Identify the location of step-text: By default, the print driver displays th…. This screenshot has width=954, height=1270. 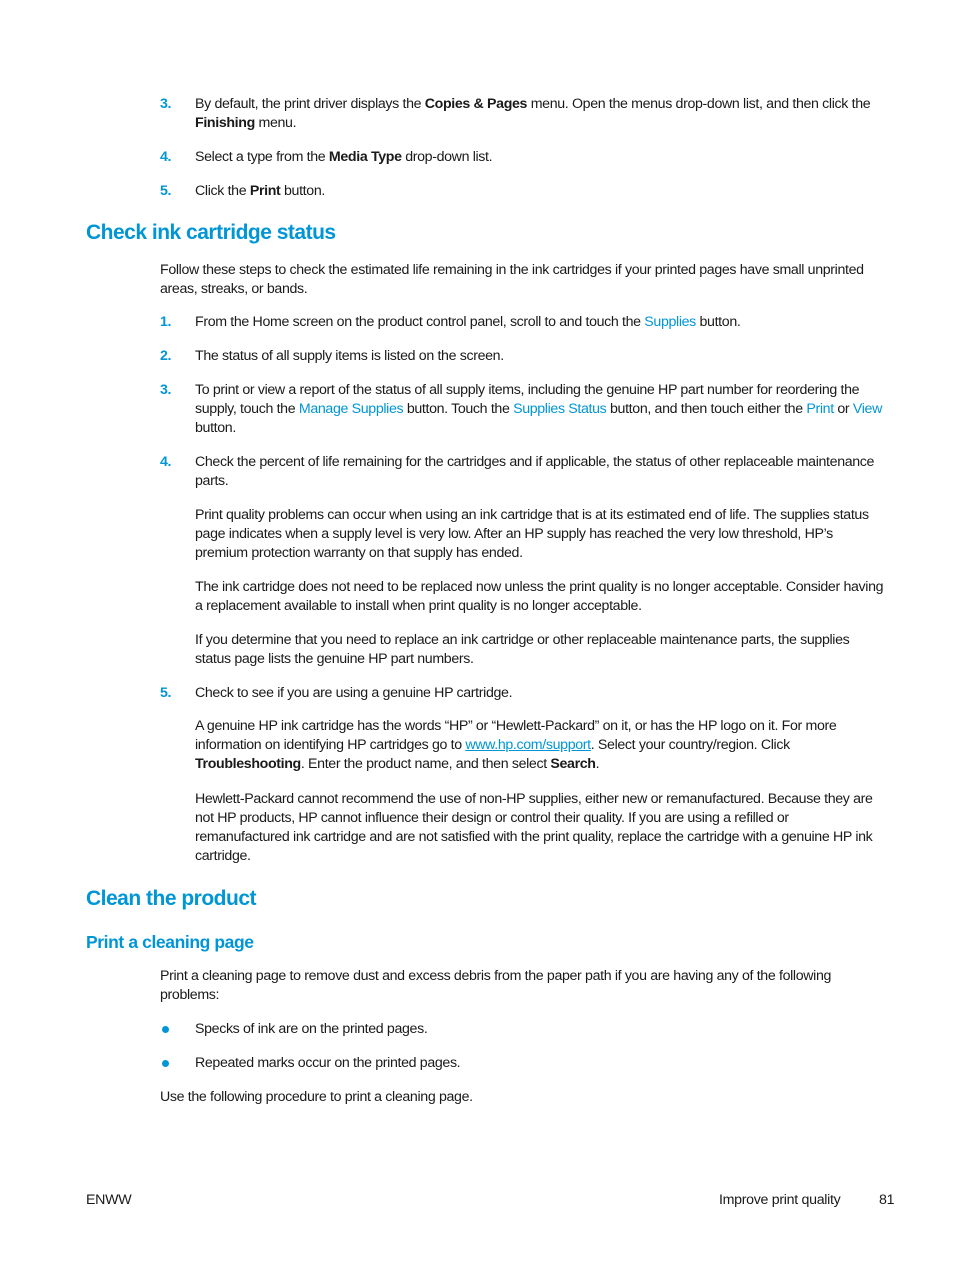
(533, 113).